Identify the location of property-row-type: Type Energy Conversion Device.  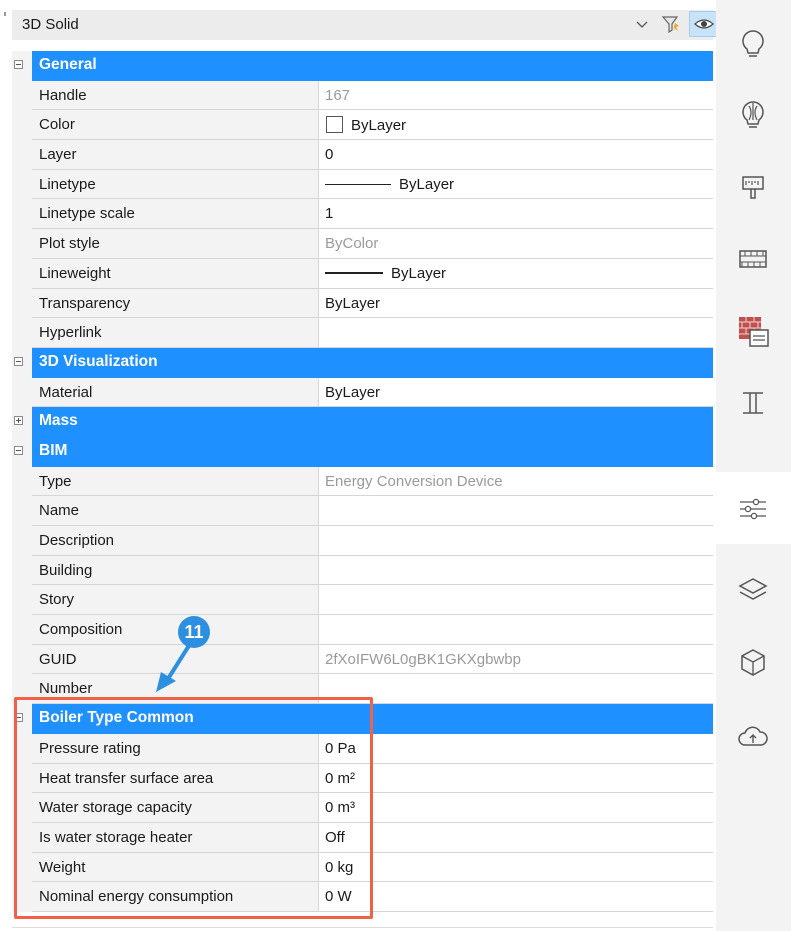
(362, 481).